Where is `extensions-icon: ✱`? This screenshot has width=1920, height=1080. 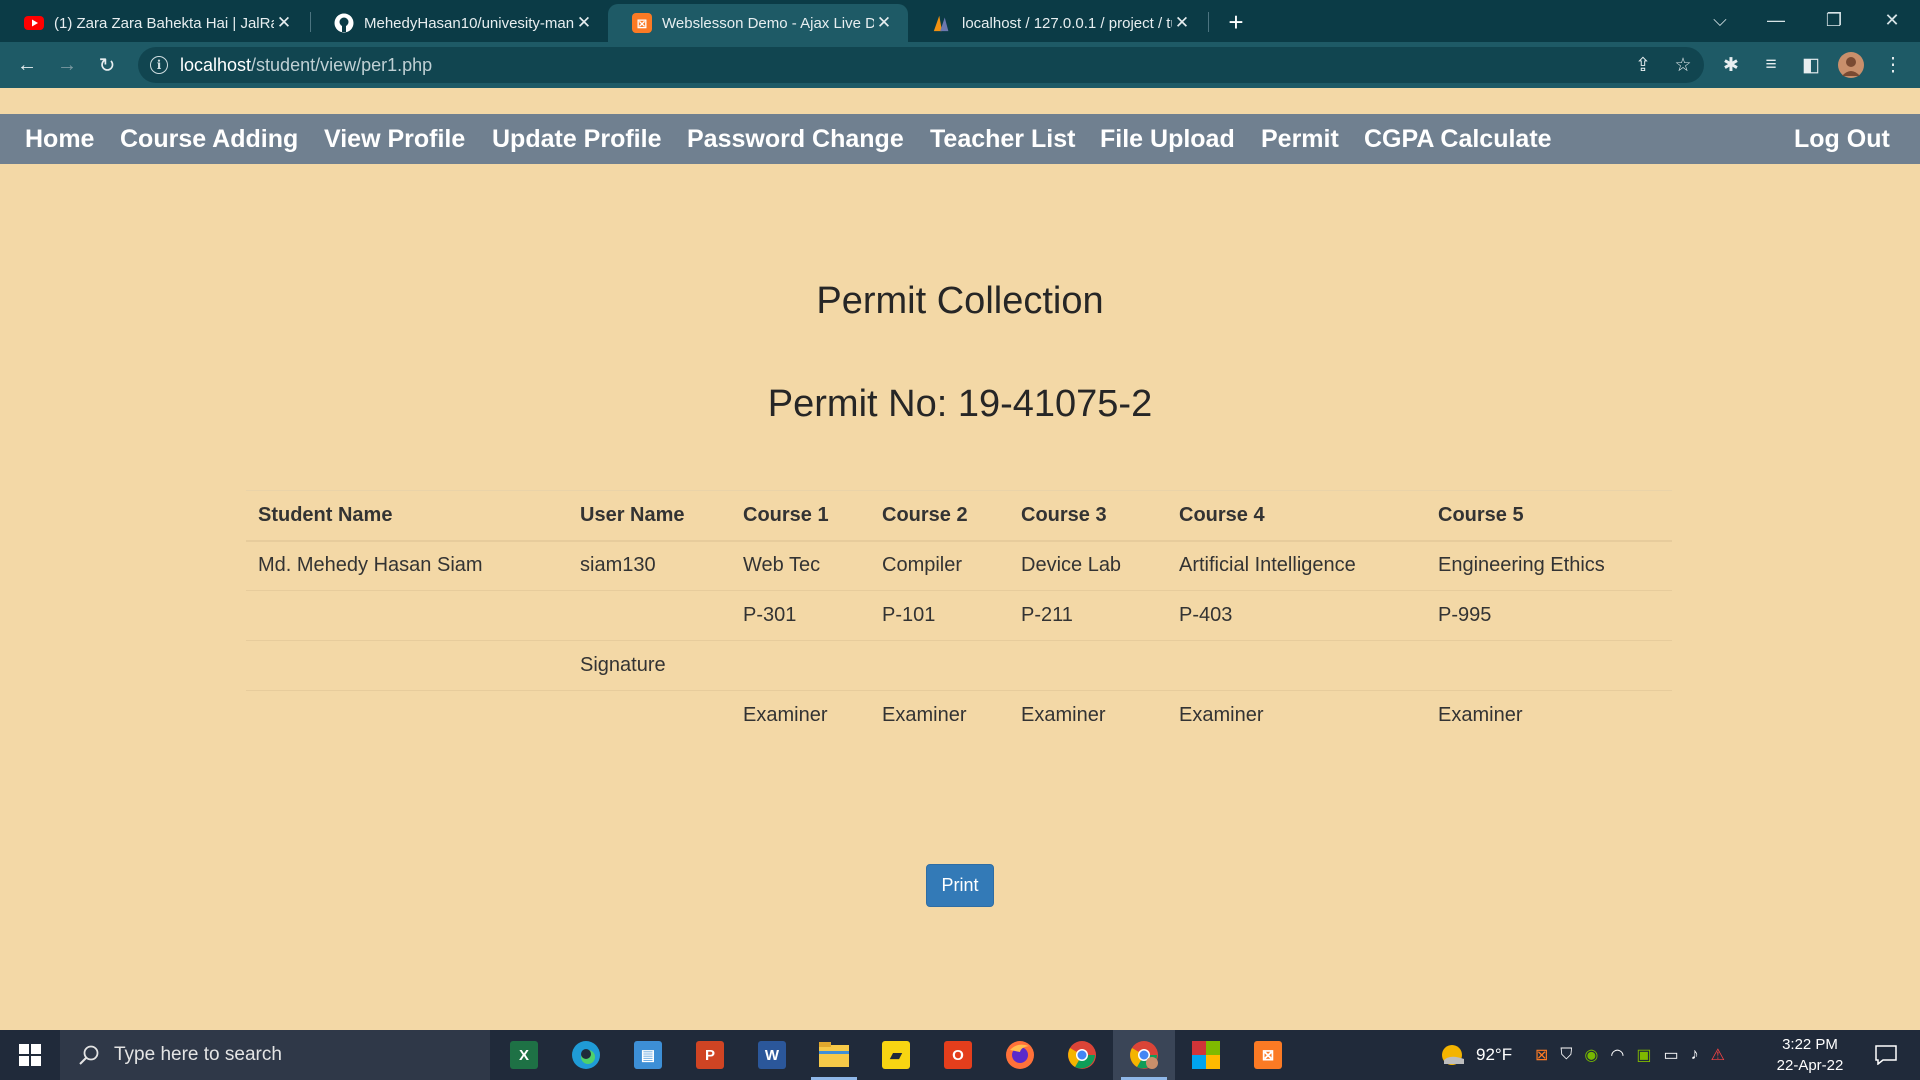
extensions-icon: ✱ is located at coordinates (1731, 65).